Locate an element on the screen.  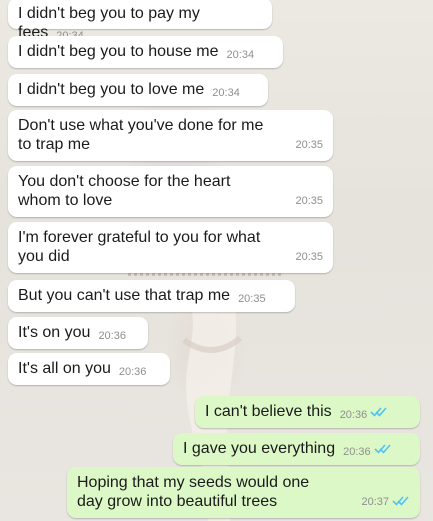
message-bubble-outgoing: I can't believe this 20:36 is located at coordinates (307, 412).